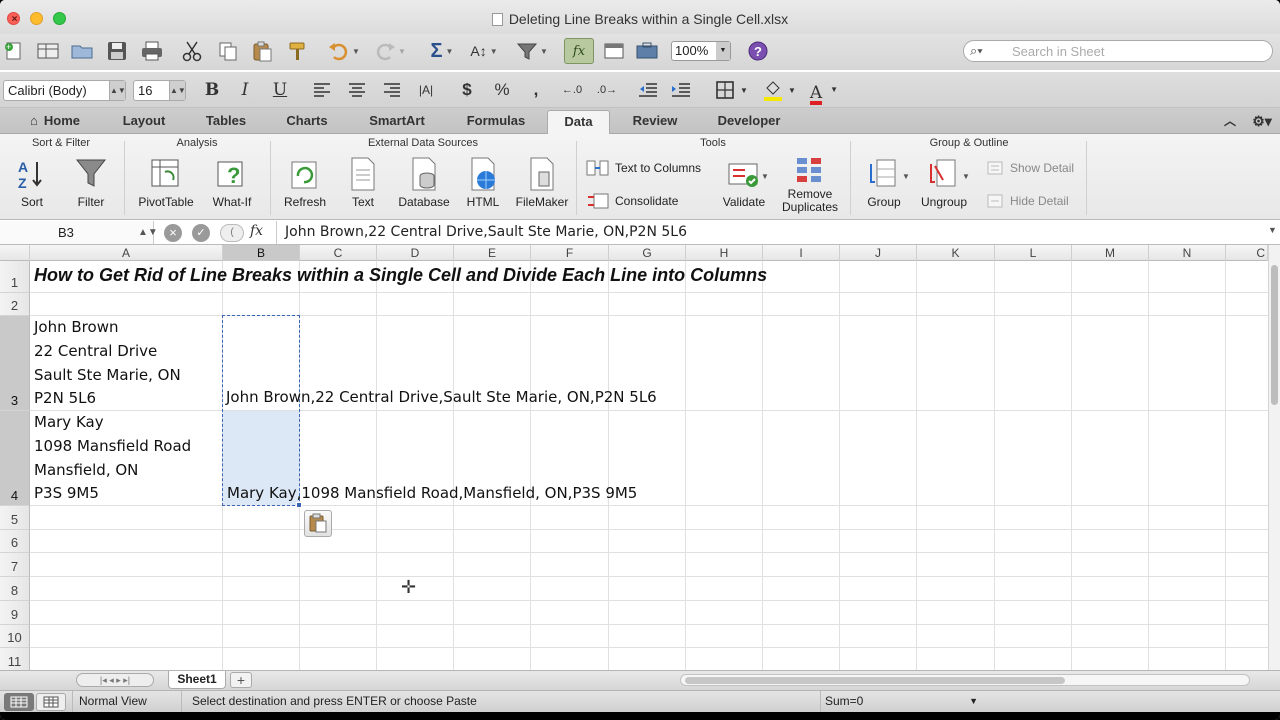  Describe the element at coordinates (484, 51) in the screenshot. I see `sort-toolbar-button: A↕ ▼` at that location.